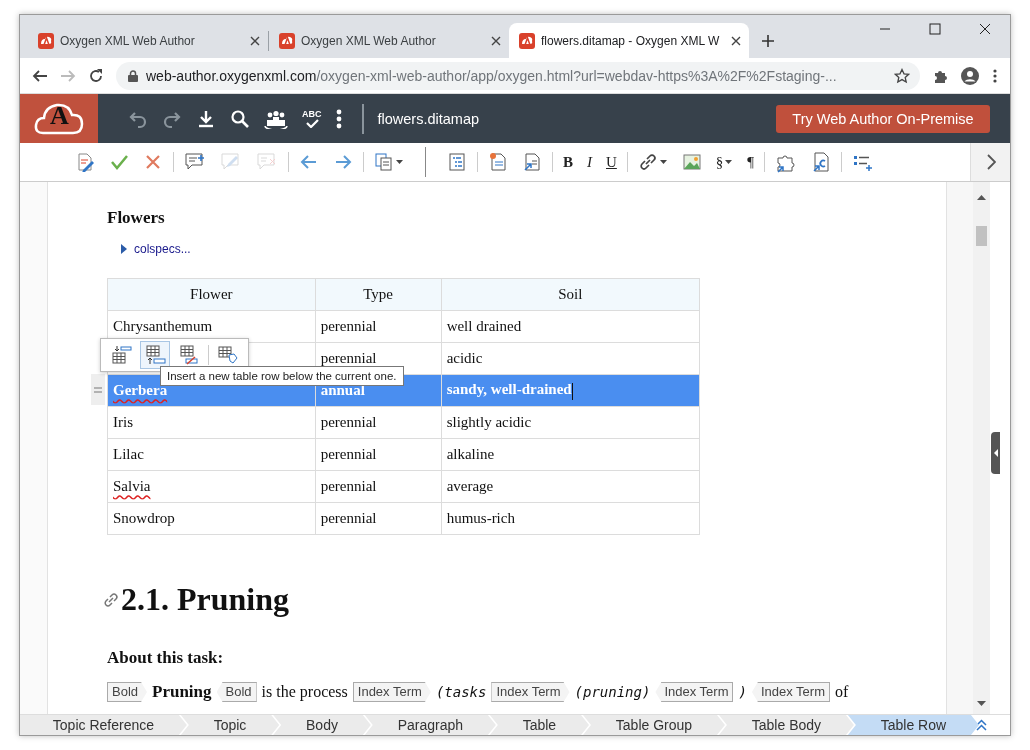 This screenshot has height=750, width=1030. I want to click on format-button: B, so click(568, 162).